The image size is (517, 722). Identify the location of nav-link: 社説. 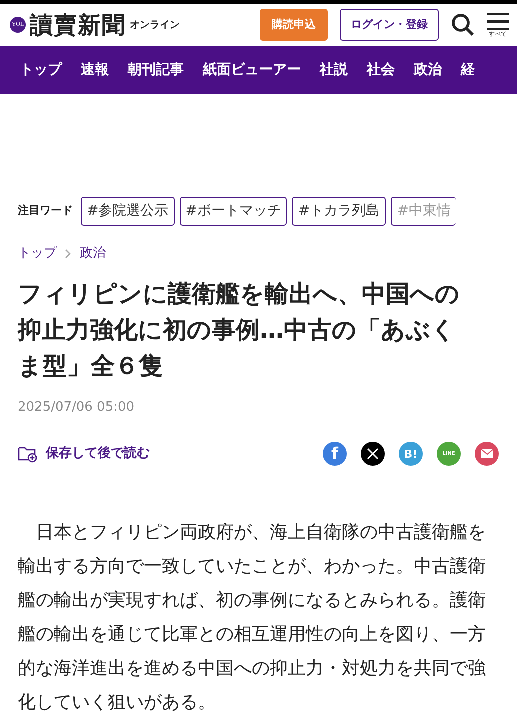
(334, 70).